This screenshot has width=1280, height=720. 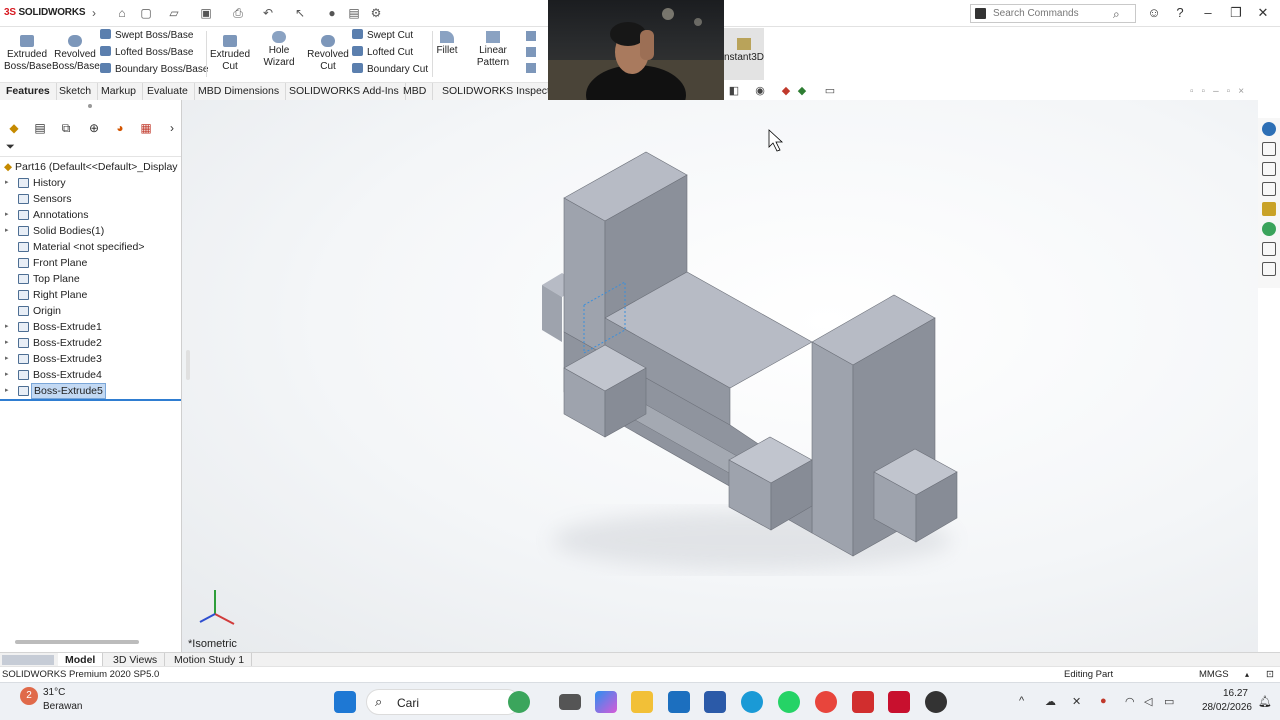 What do you see at coordinates (279, 50) in the screenshot?
I see `hole-wizard-button: Hole Wizard` at bounding box center [279, 50].